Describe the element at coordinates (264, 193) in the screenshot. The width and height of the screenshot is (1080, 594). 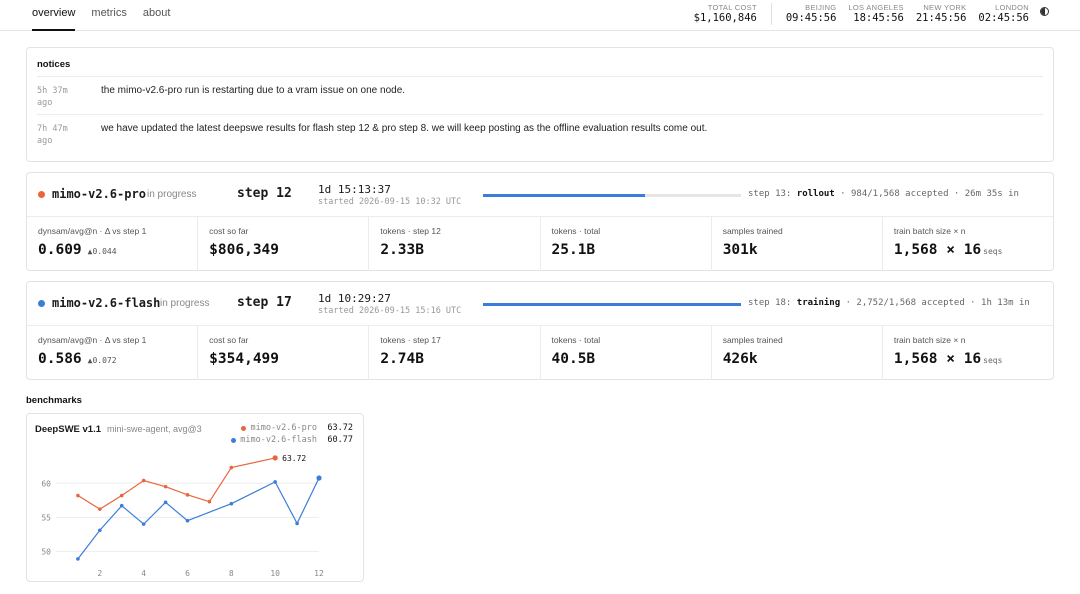
I see `run-step: step 12` at that location.